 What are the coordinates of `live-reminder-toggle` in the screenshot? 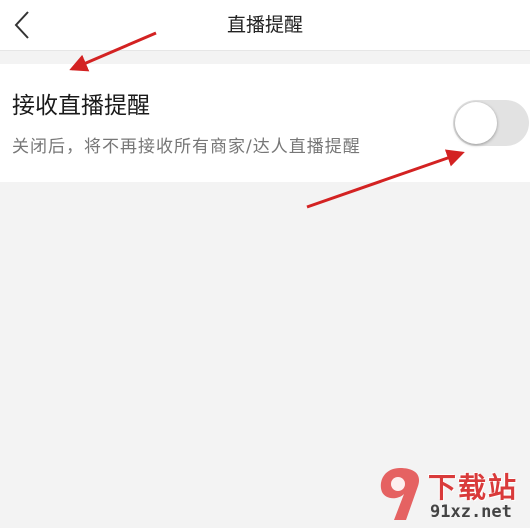 It's located at (491, 123).